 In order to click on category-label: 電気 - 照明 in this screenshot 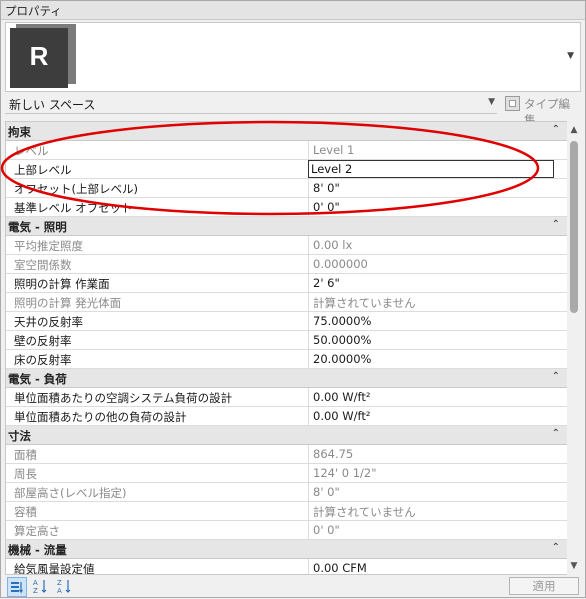, I will do `click(37, 227)`.